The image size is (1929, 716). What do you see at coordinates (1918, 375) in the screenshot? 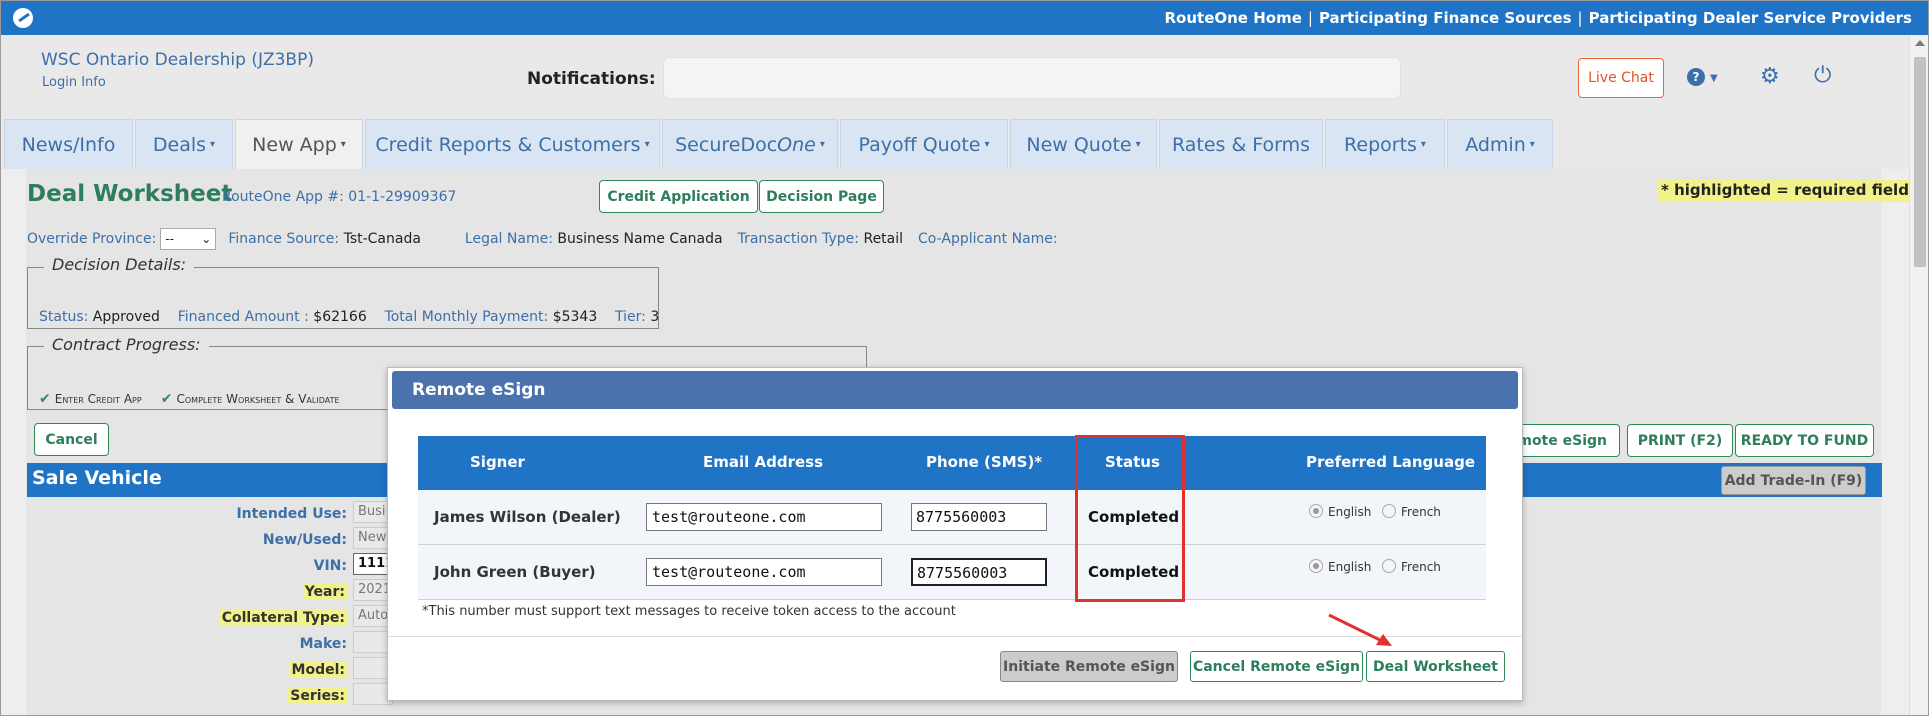
I see `page-scrollbar` at bounding box center [1918, 375].